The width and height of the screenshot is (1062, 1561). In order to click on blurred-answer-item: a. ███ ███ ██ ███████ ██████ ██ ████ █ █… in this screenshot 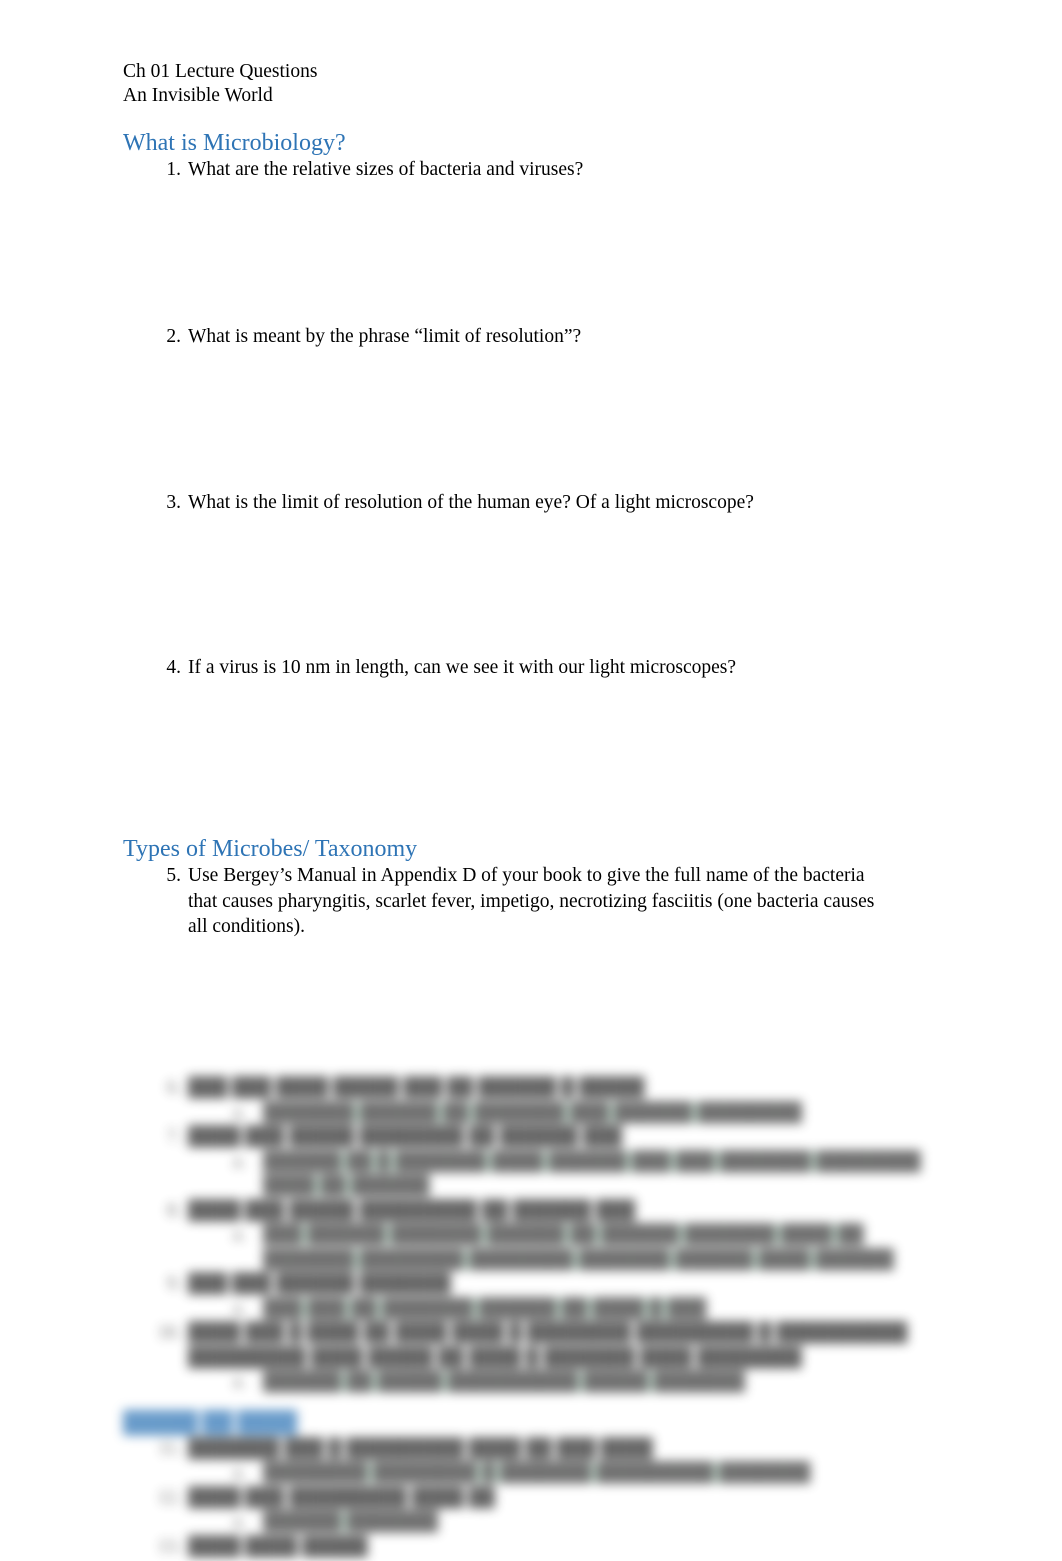, I will do `click(523, 1309)`.